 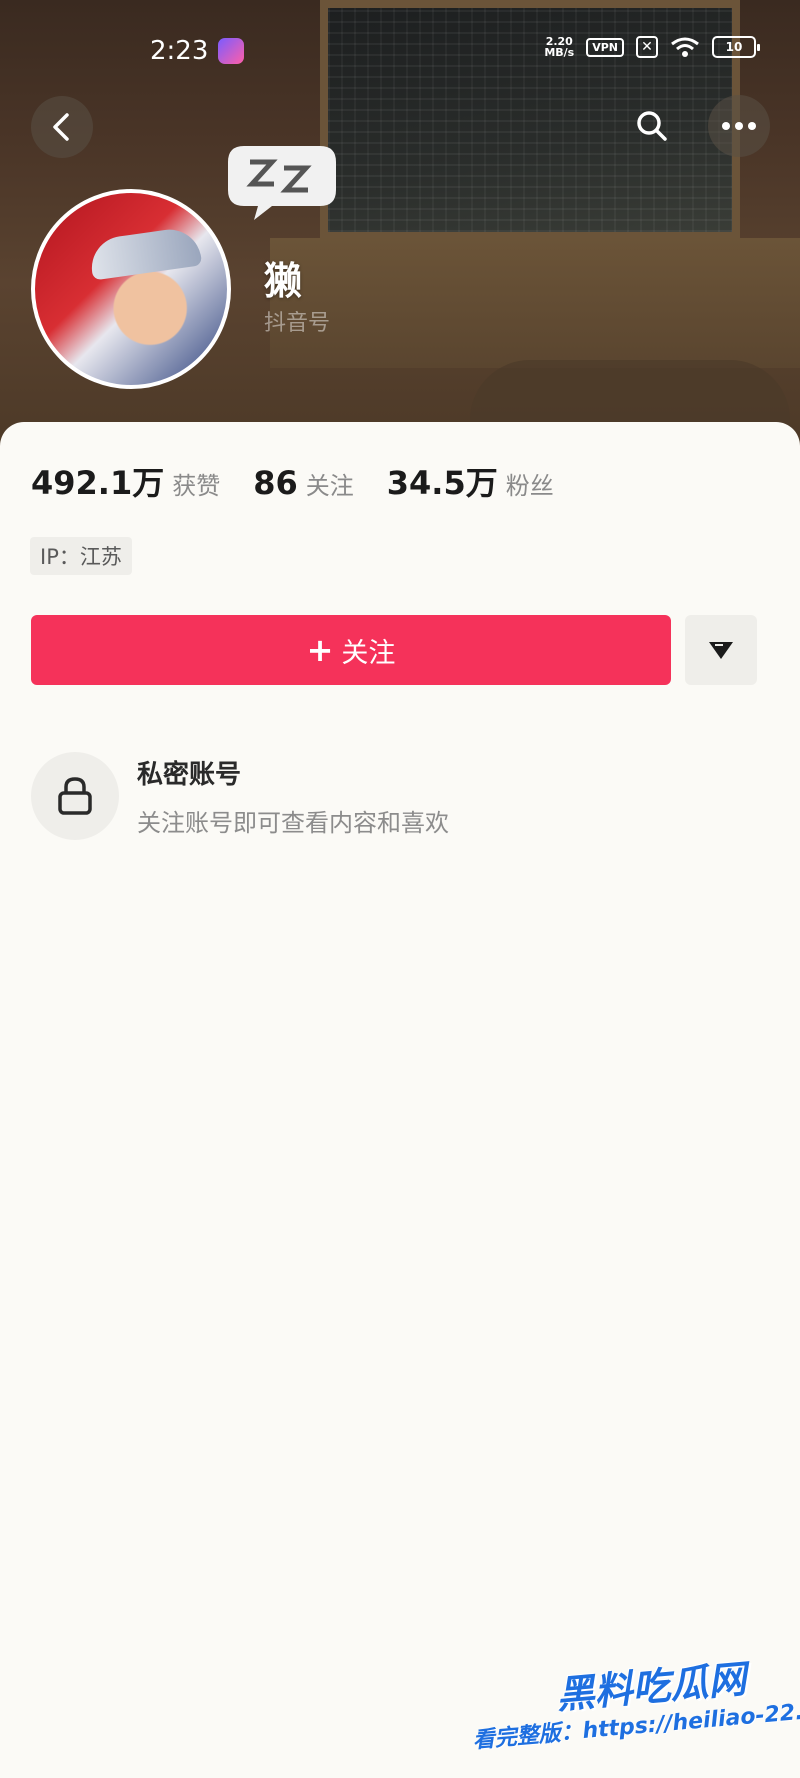 What do you see at coordinates (283, 281) in the screenshot?
I see `username: 獭` at bounding box center [283, 281].